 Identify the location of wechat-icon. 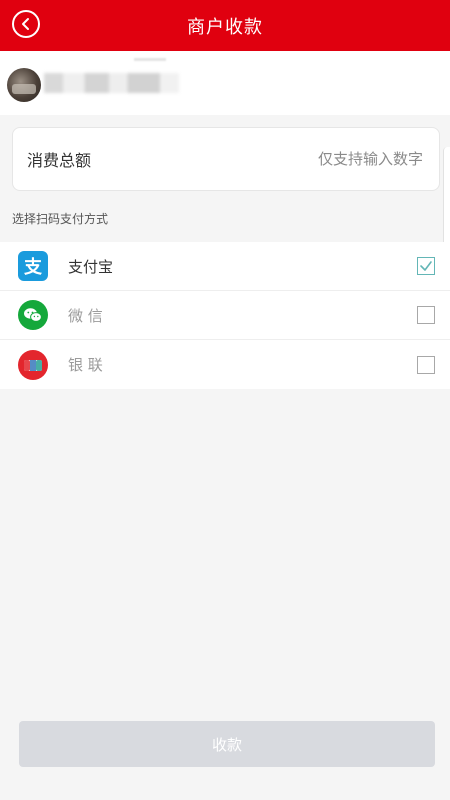
(33, 315).